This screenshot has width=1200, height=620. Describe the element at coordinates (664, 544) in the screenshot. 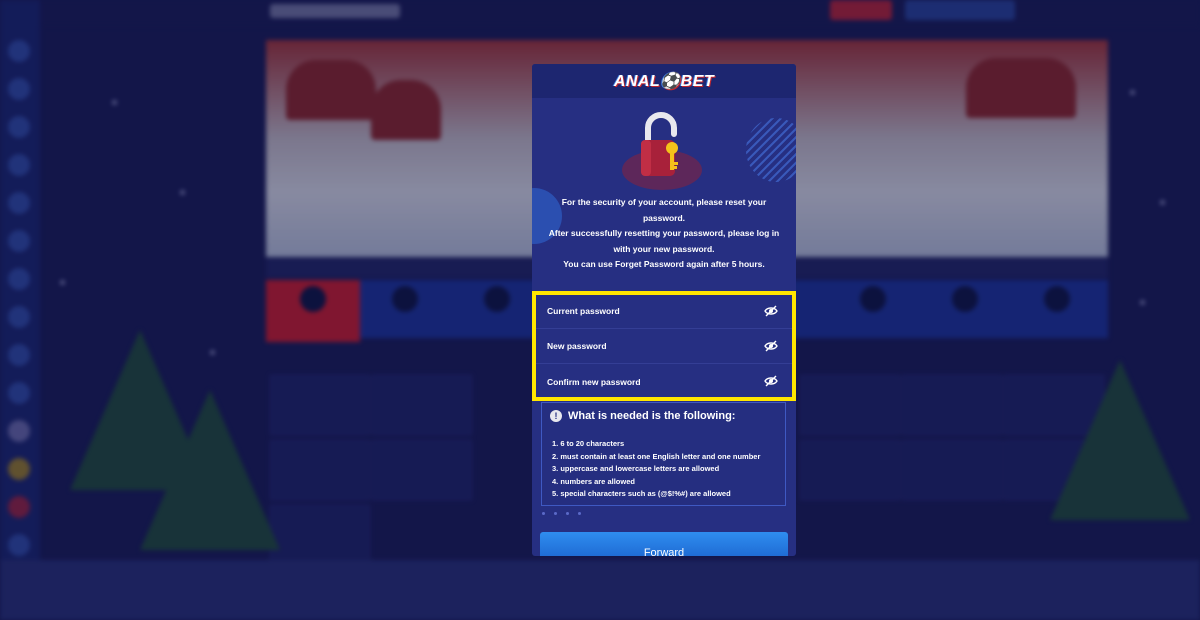

I see `forward-button: Forward` at that location.